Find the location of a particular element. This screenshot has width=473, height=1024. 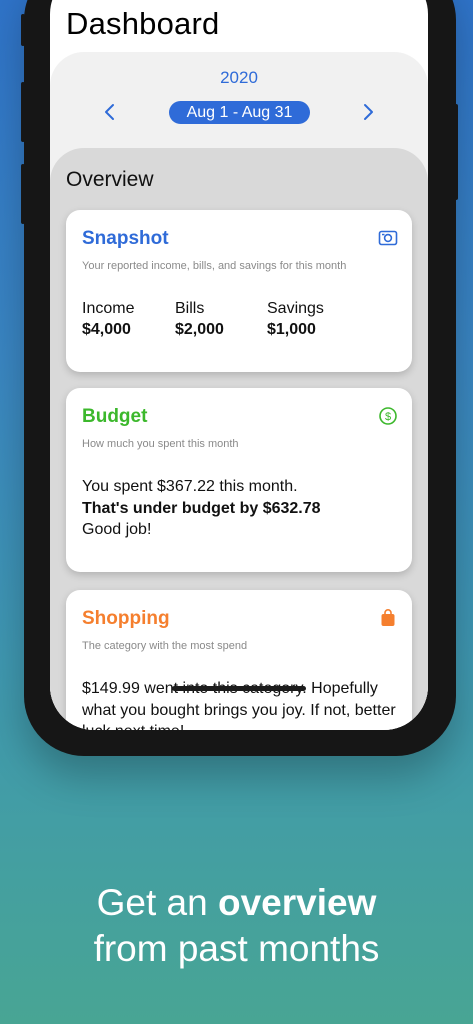

dollar-circle-icon: $ is located at coordinates (388, 416).